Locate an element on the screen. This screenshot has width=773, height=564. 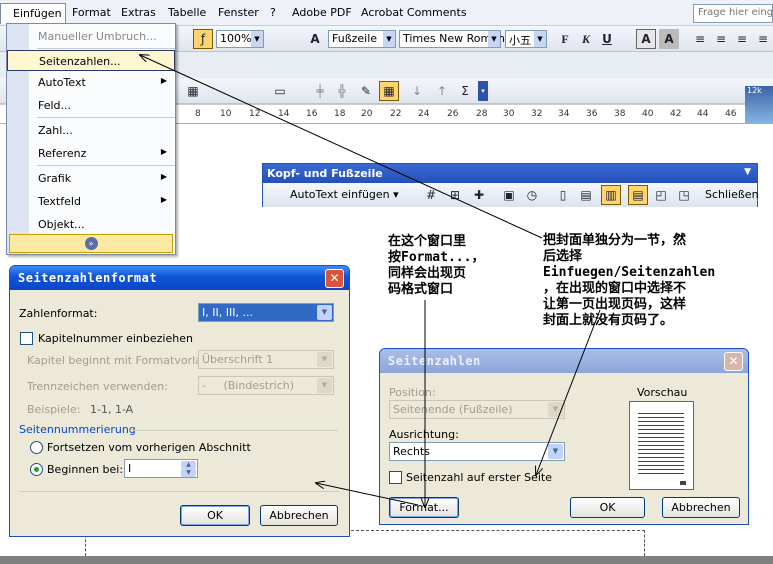
autosum-button: Σ is located at coordinates (465, 91).